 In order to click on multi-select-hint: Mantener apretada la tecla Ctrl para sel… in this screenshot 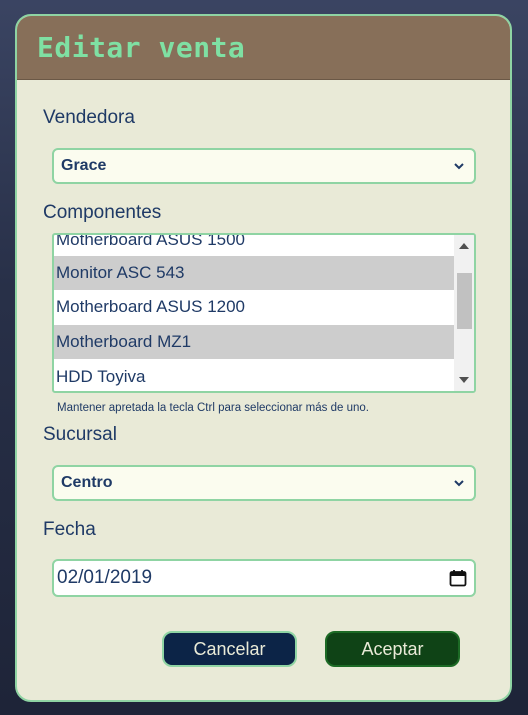, I will do `click(213, 408)`.